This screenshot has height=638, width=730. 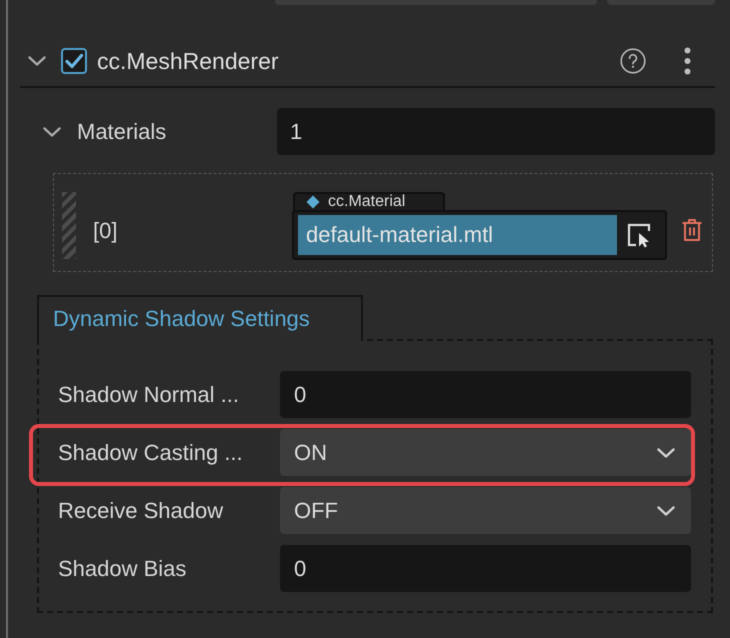 I want to click on asset-field: default-material.mtl, so click(x=457, y=235).